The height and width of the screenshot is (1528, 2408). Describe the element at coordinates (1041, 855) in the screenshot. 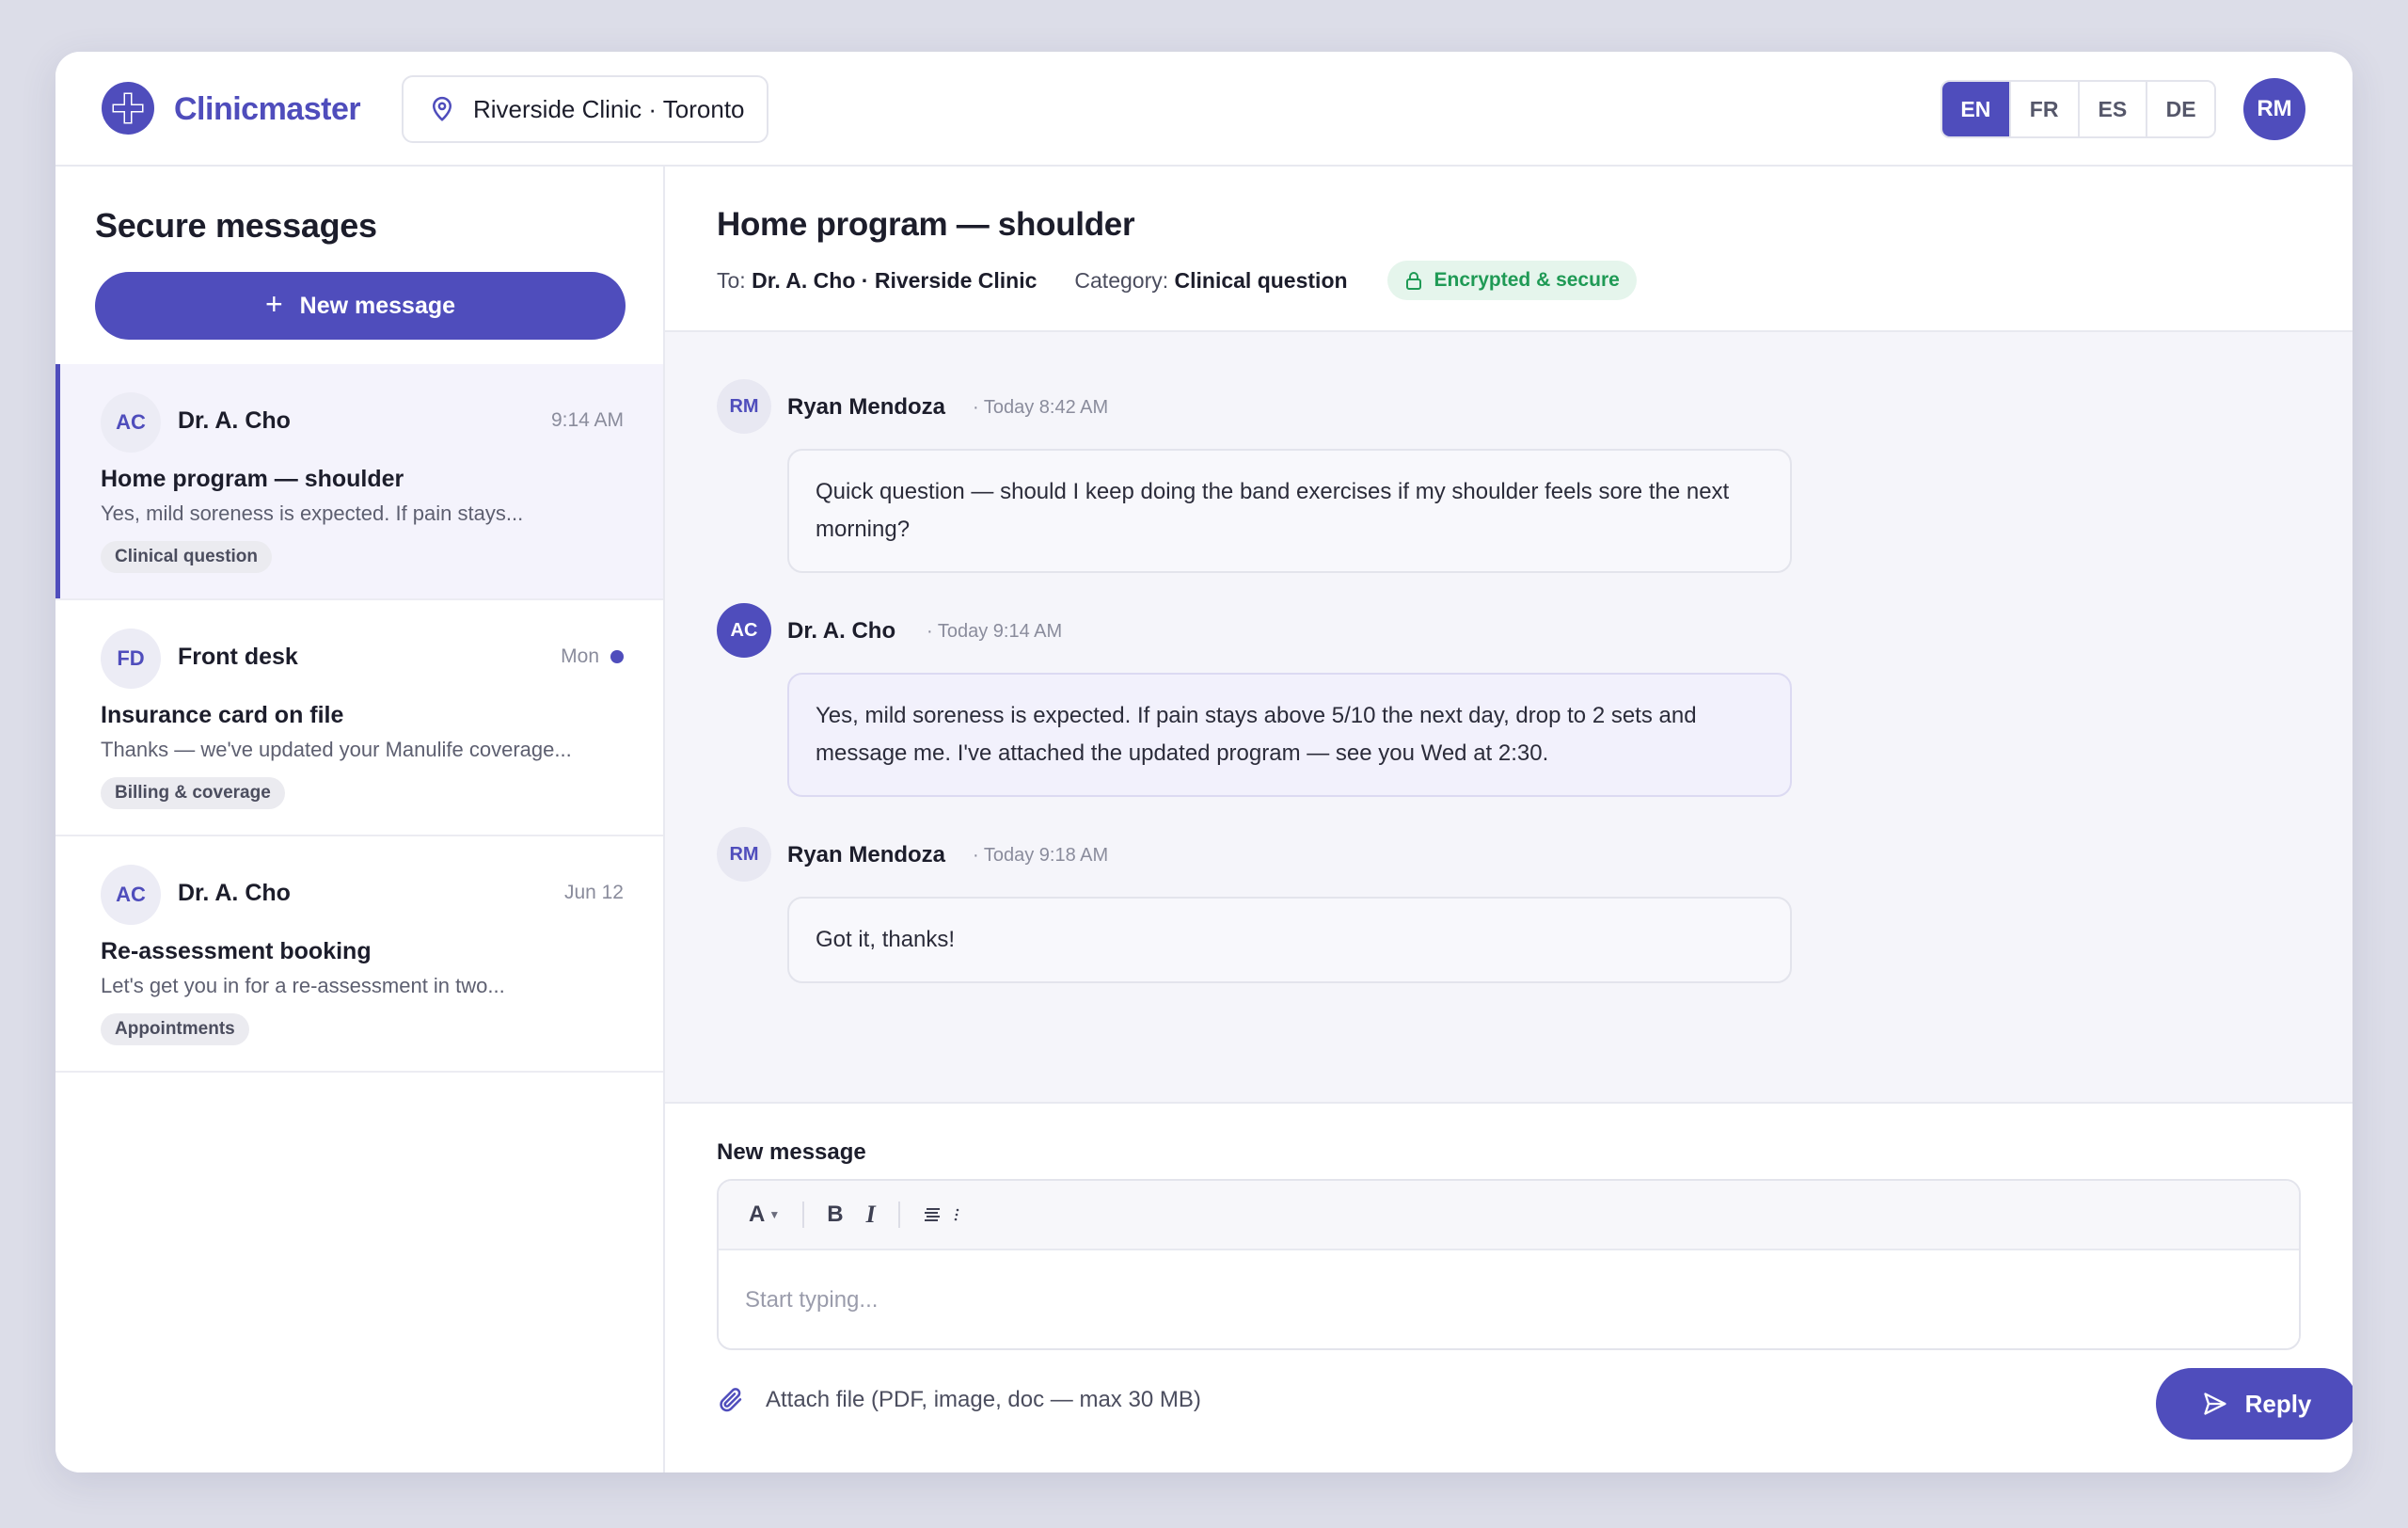

I see `message-time: · Today 9:18 AM` at that location.